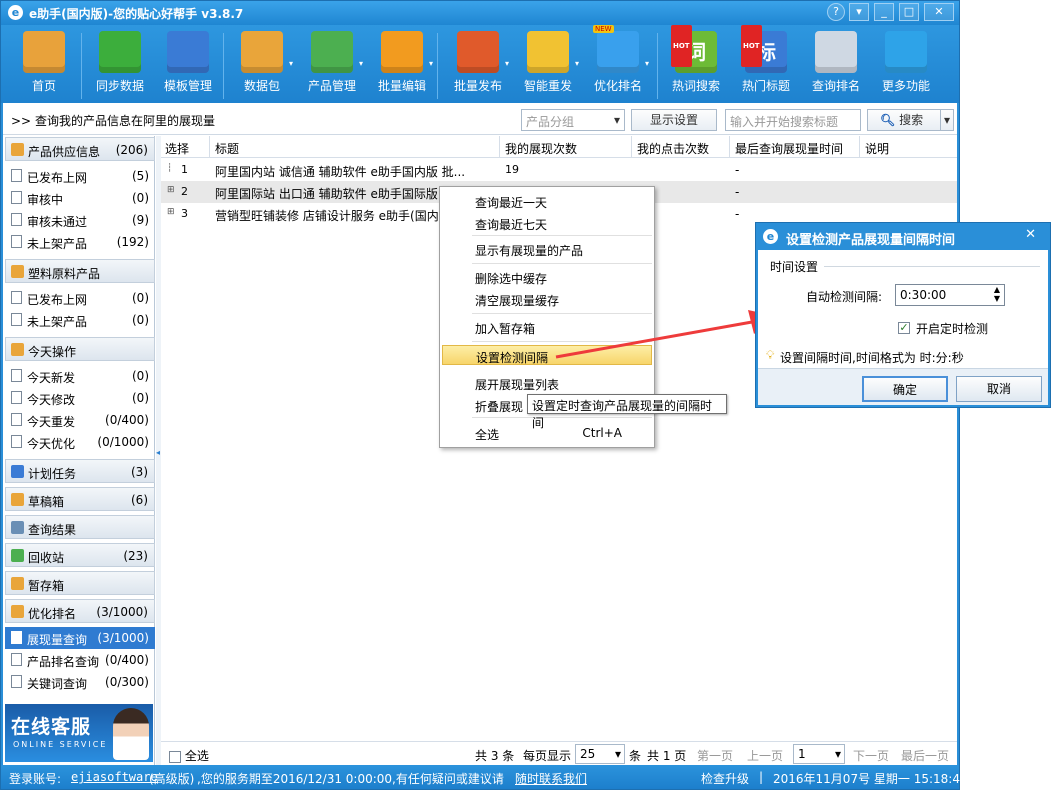  What do you see at coordinates (478, 52) in the screenshot?
I see `batch-publish-icon` at bounding box center [478, 52].